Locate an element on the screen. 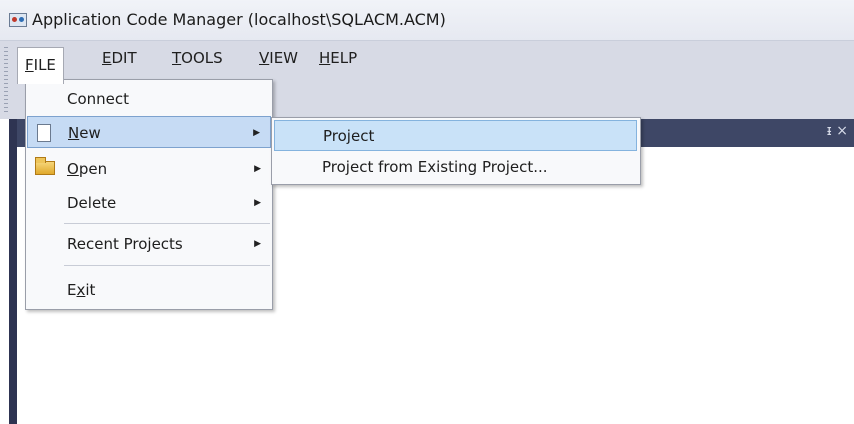 This screenshot has height=424, width=854. panel-buttons: ᵻ × is located at coordinates (837, 131).